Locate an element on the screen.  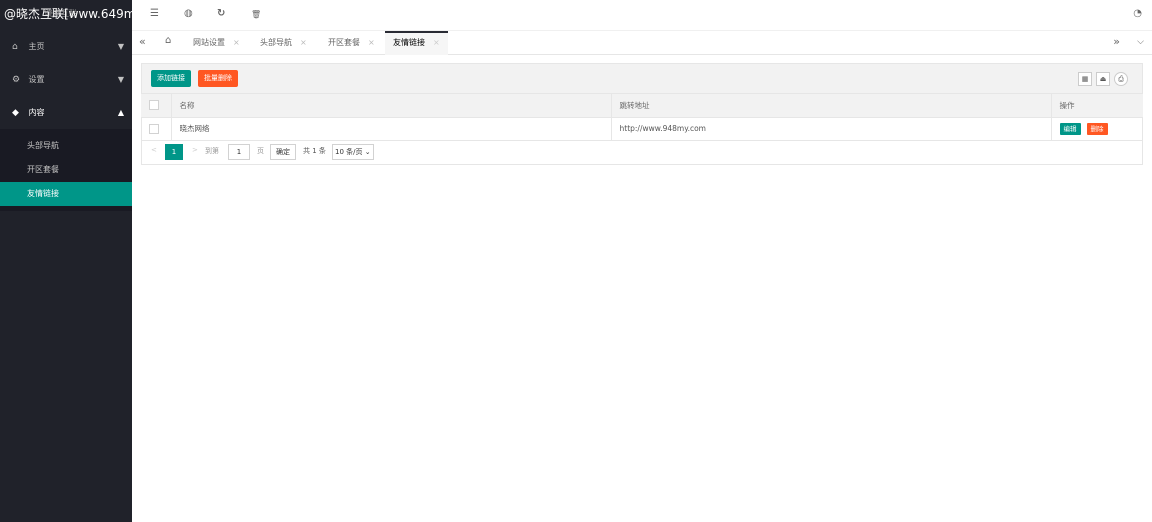
export-icon: ⏏ is located at coordinates (1103, 79).